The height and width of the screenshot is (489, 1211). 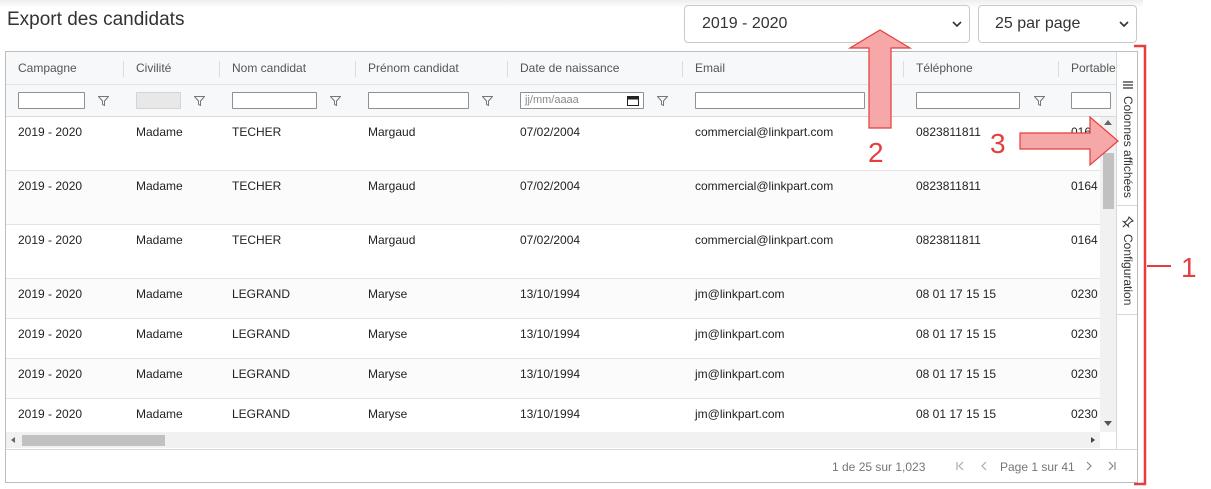 What do you see at coordinates (780, 100) in the screenshot?
I see `filter-input-email` at bounding box center [780, 100].